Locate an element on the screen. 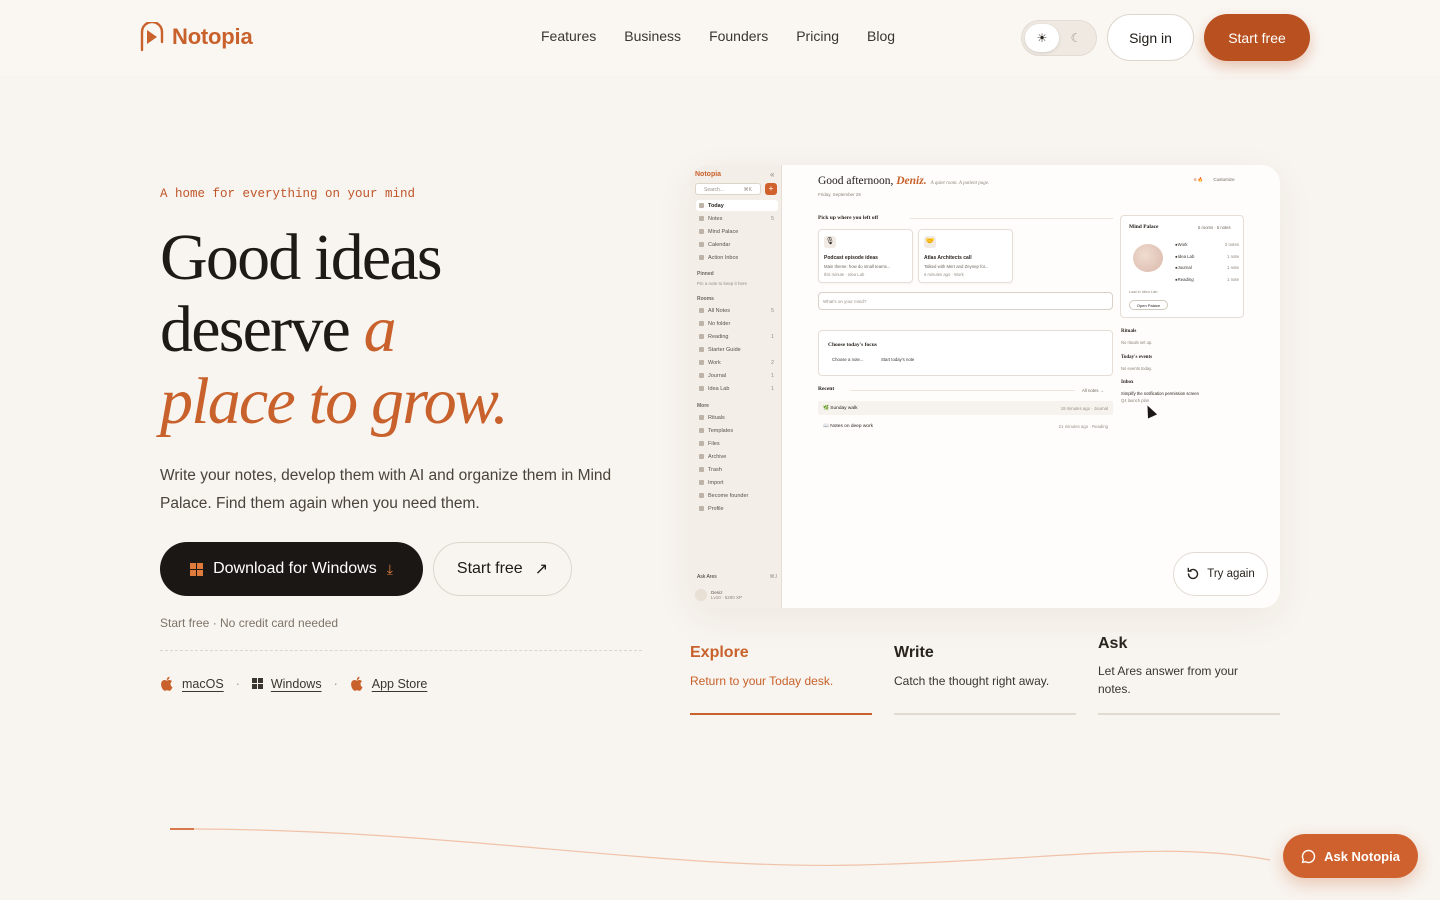 The image size is (1440, 900). sign-in-button: Sign in is located at coordinates (1150, 37).